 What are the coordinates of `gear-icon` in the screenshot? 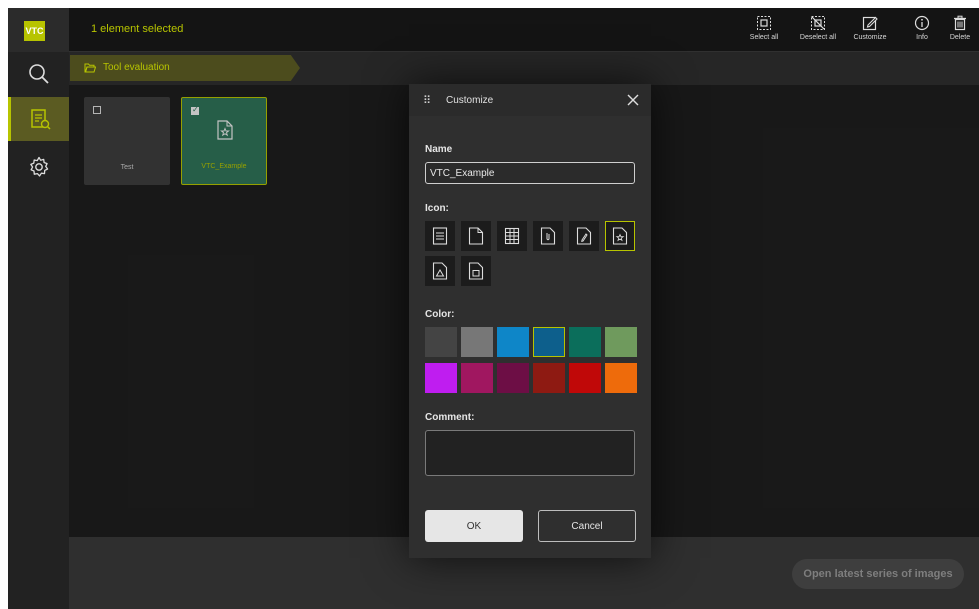 It's located at (38, 166).